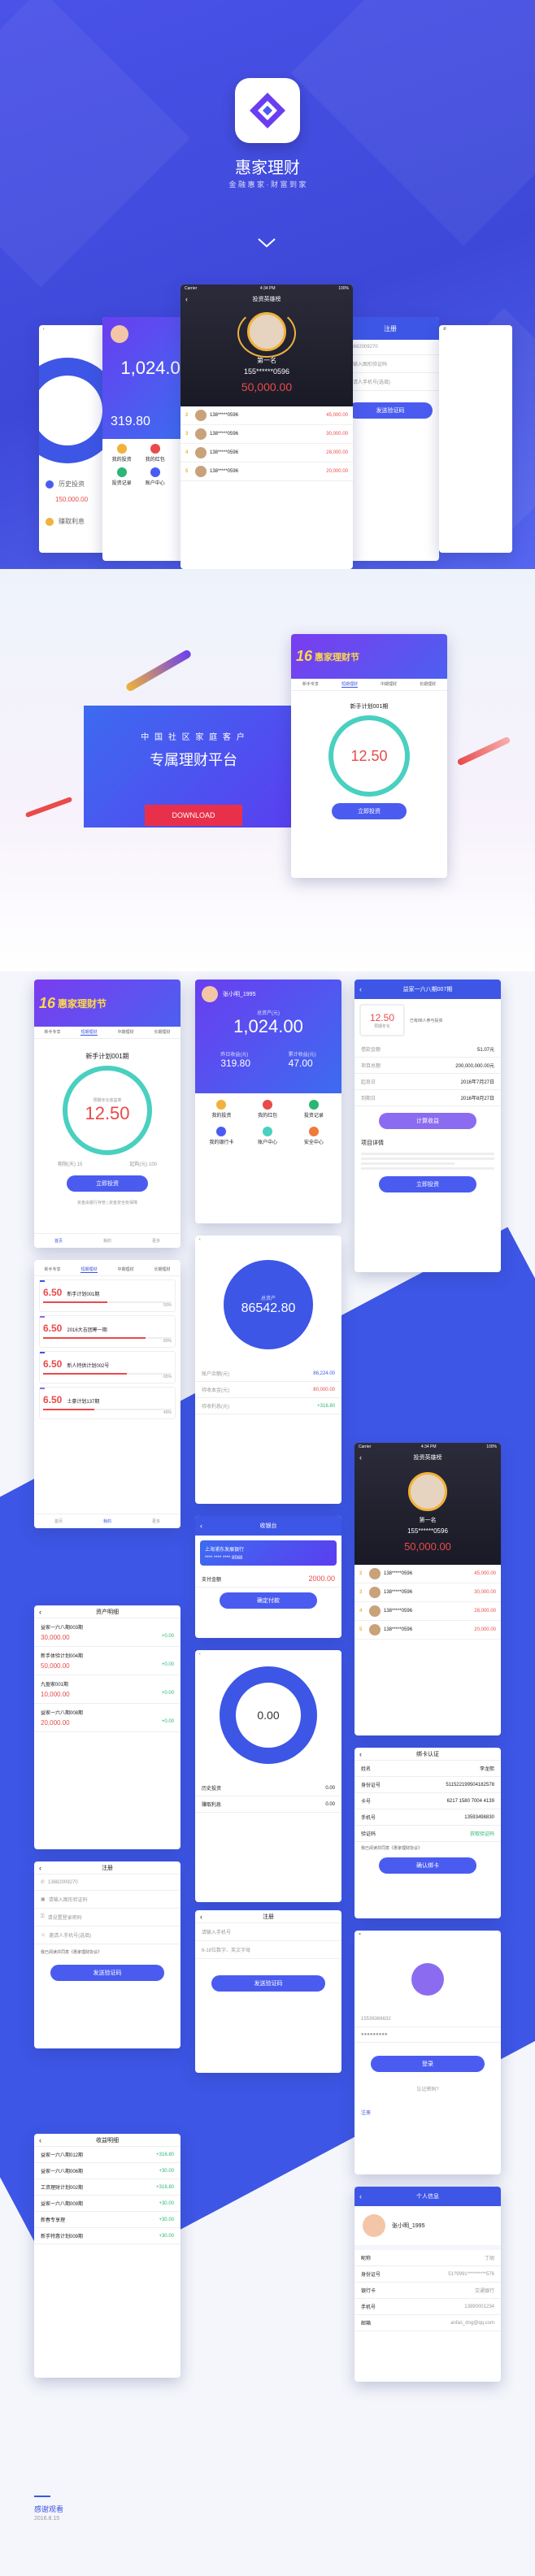 This screenshot has height=2576, width=535. I want to click on forgot-link: 忘记密码?, so click(427, 2088).